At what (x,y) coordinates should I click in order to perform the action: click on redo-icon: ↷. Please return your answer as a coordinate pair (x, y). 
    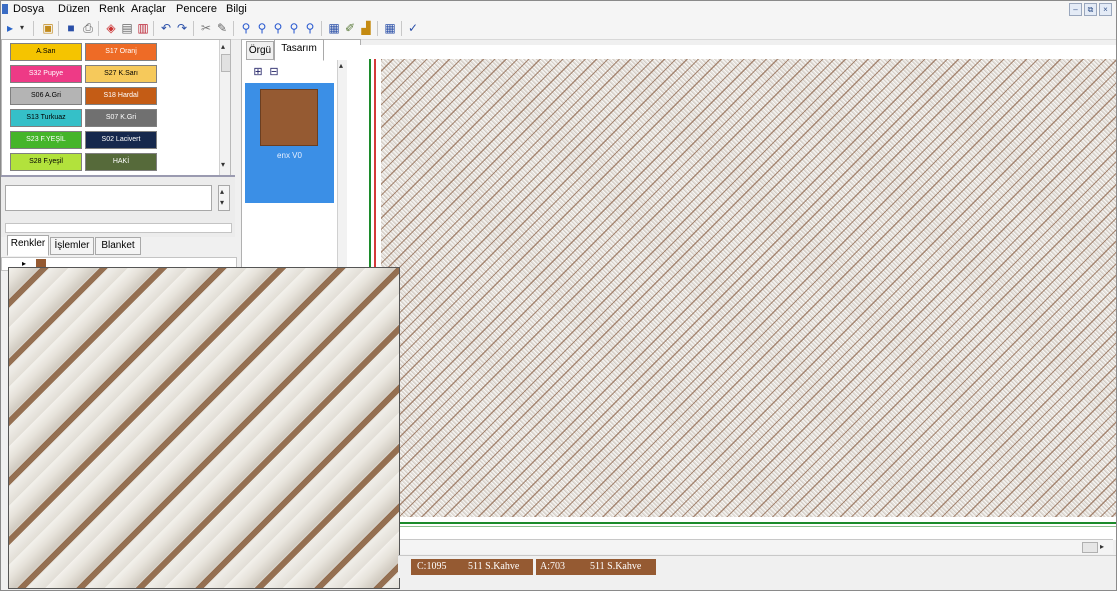
    Looking at the image, I should click on (182, 28).